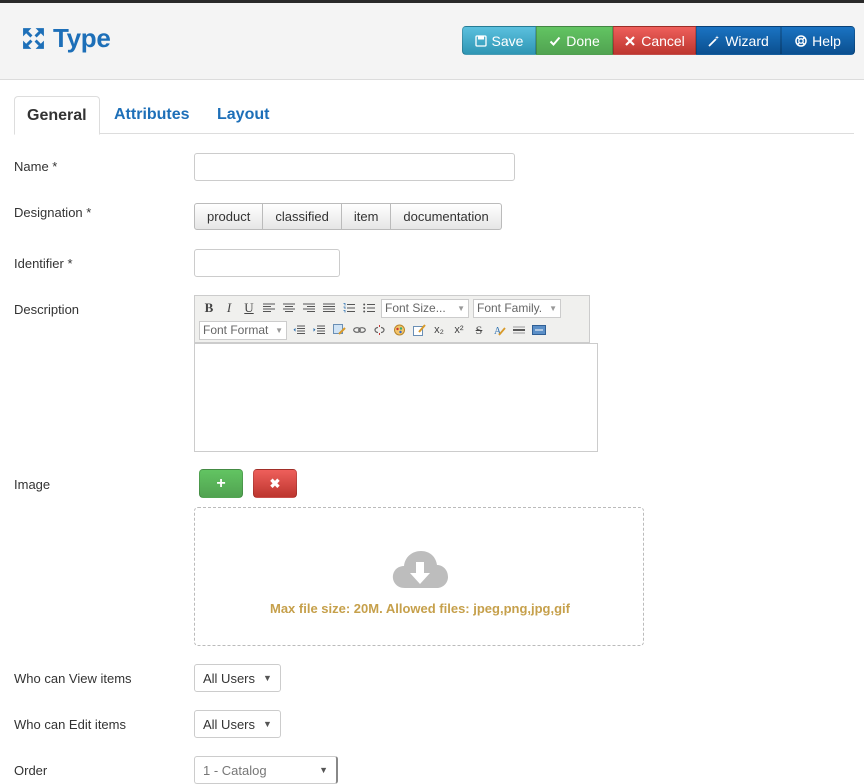 The image size is (864, 784). I want to click on font-size-select: Font Size... ▼, so click(425, 308).